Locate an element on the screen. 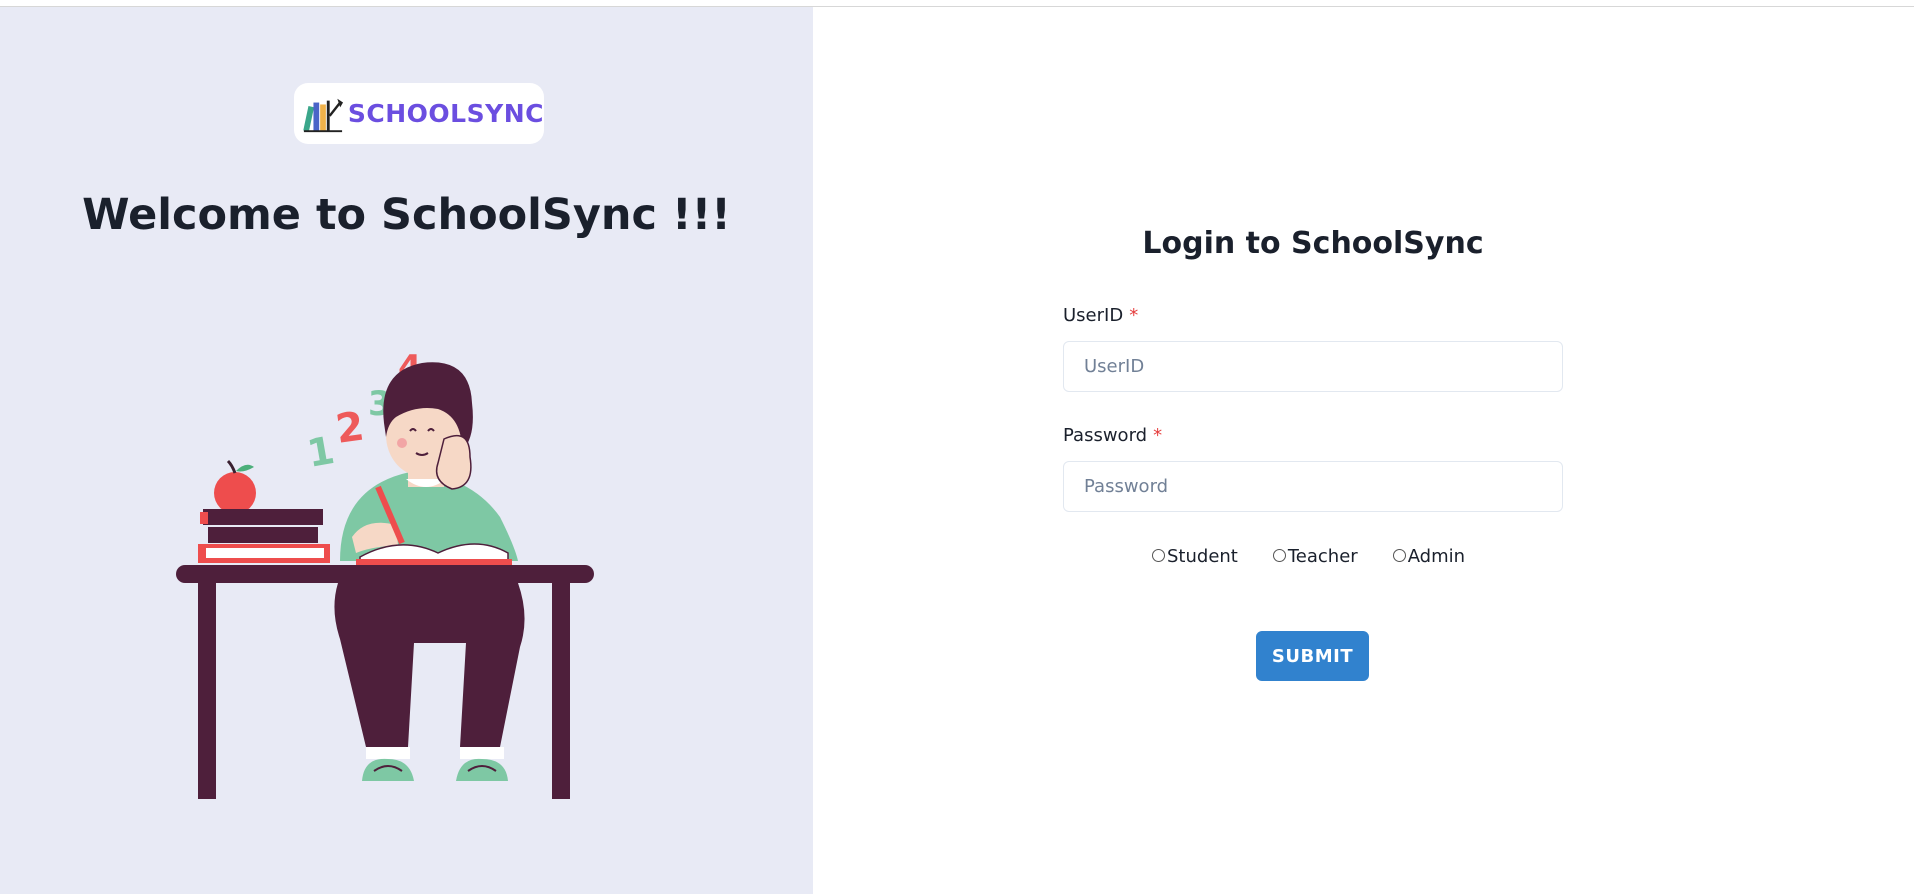  logo: SCHOOLSYNC is located at coordinates (419, 113).